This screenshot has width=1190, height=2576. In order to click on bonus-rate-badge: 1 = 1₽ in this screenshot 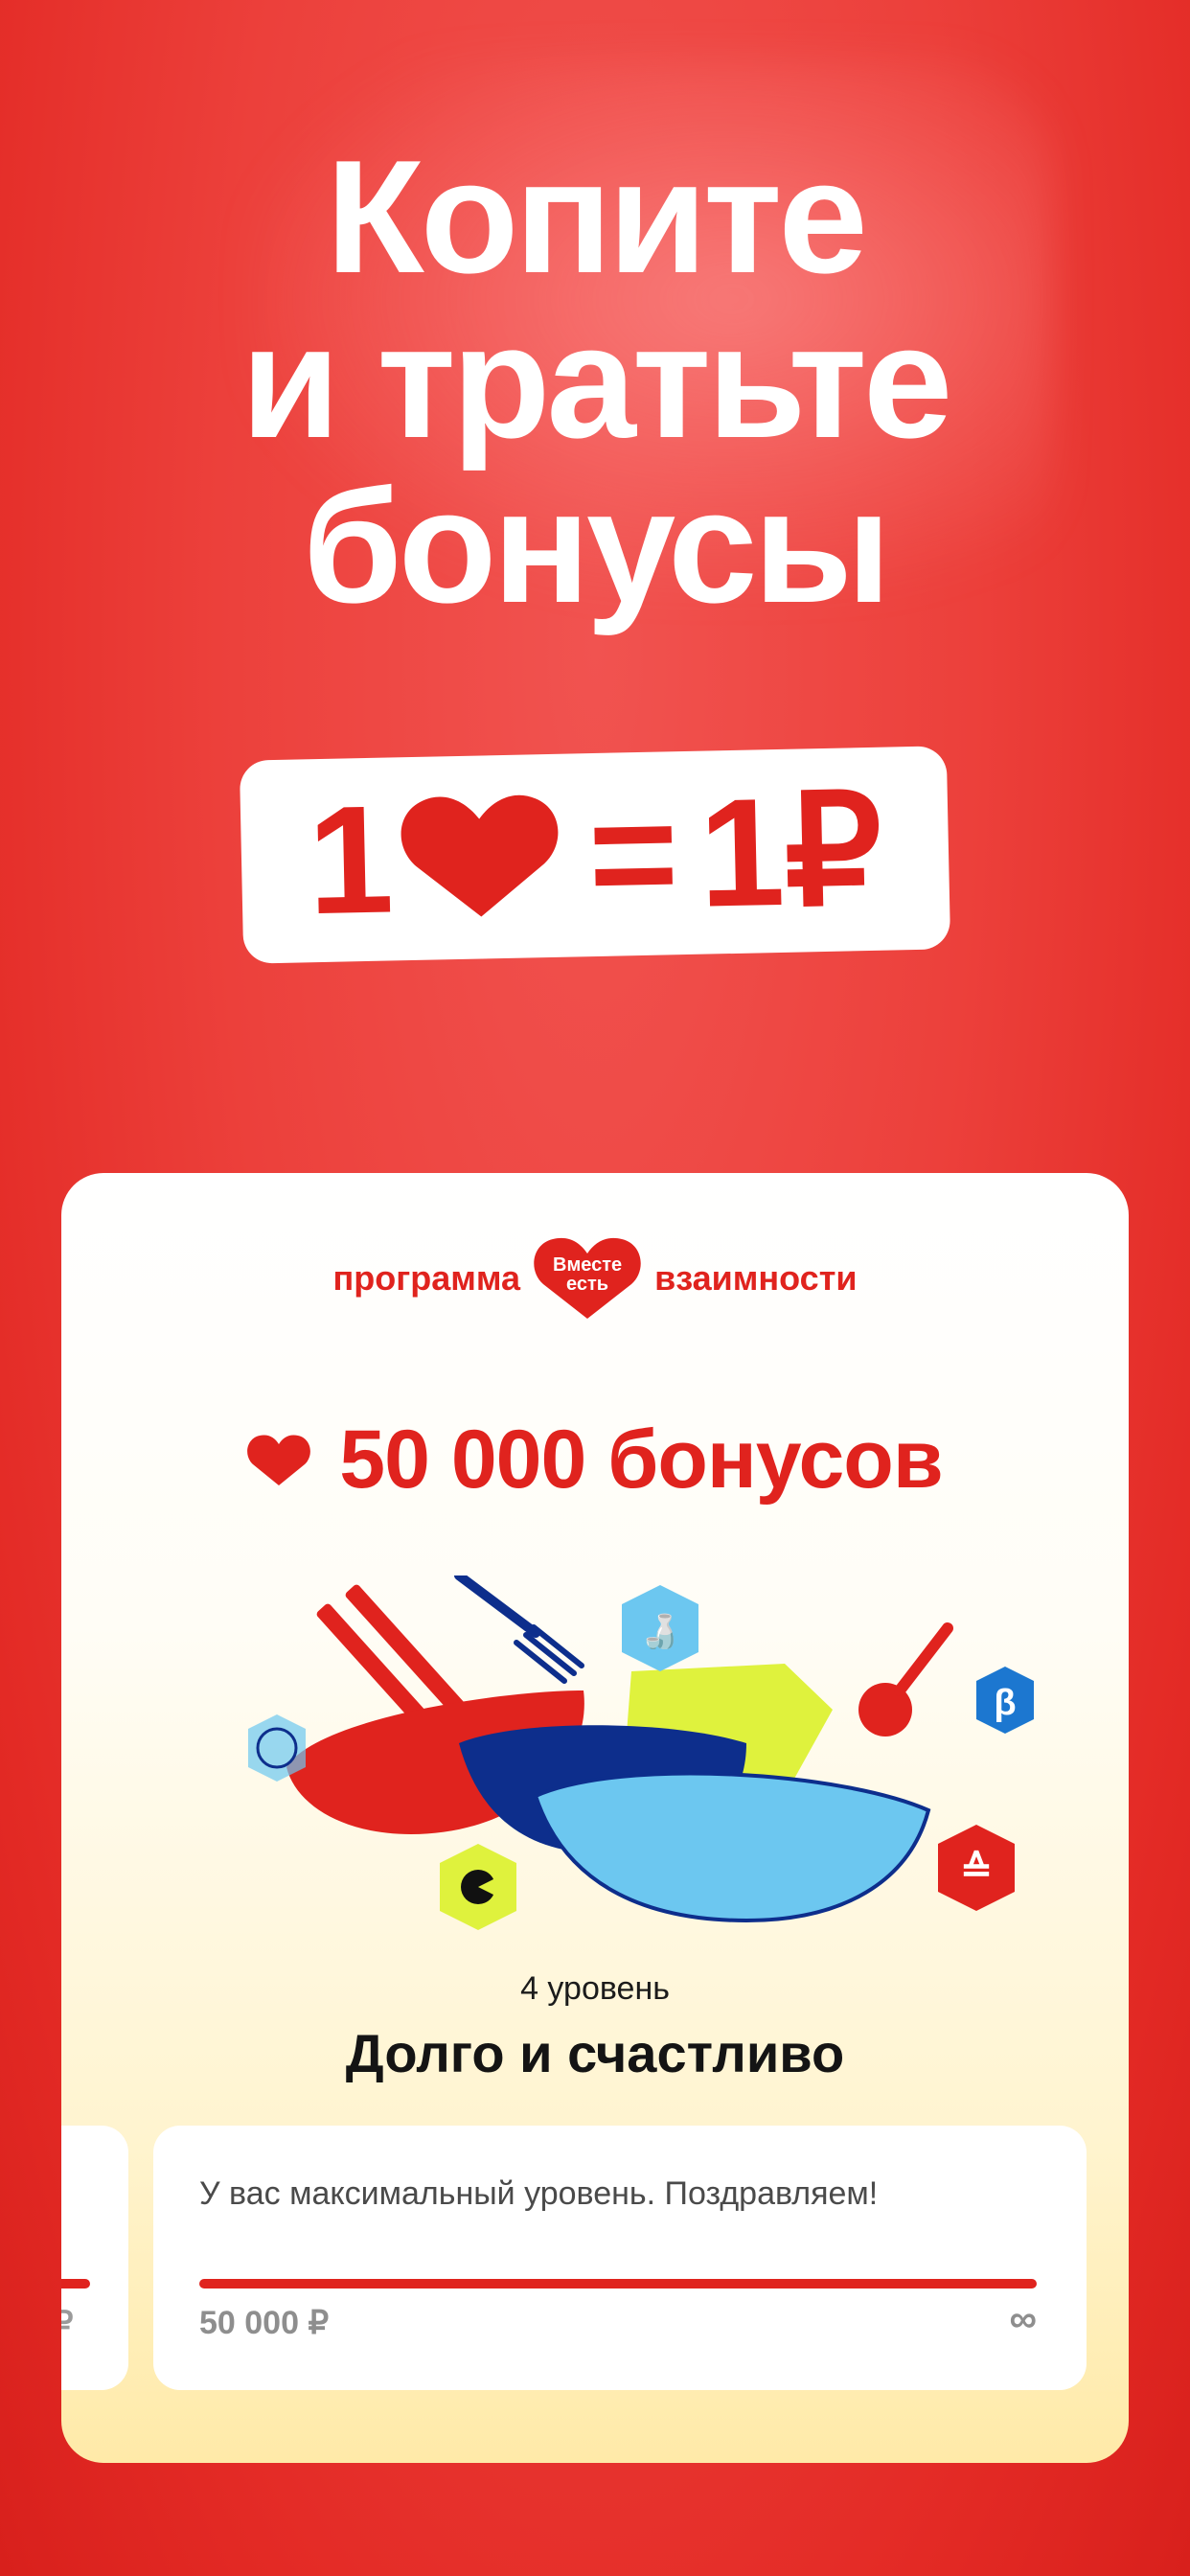, I will do `click(595, 855)`.